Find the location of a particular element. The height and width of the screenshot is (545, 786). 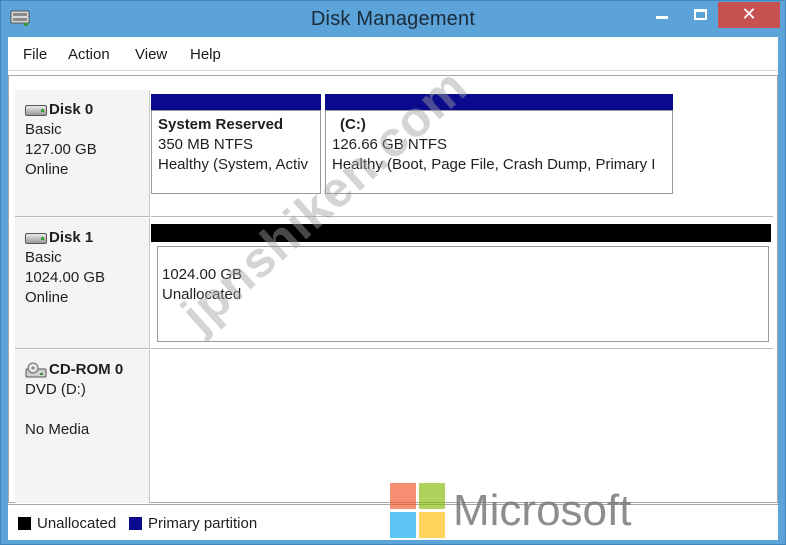

cd-rom-0-name: CD-ROM 0 is located at coordinates (86, 369).